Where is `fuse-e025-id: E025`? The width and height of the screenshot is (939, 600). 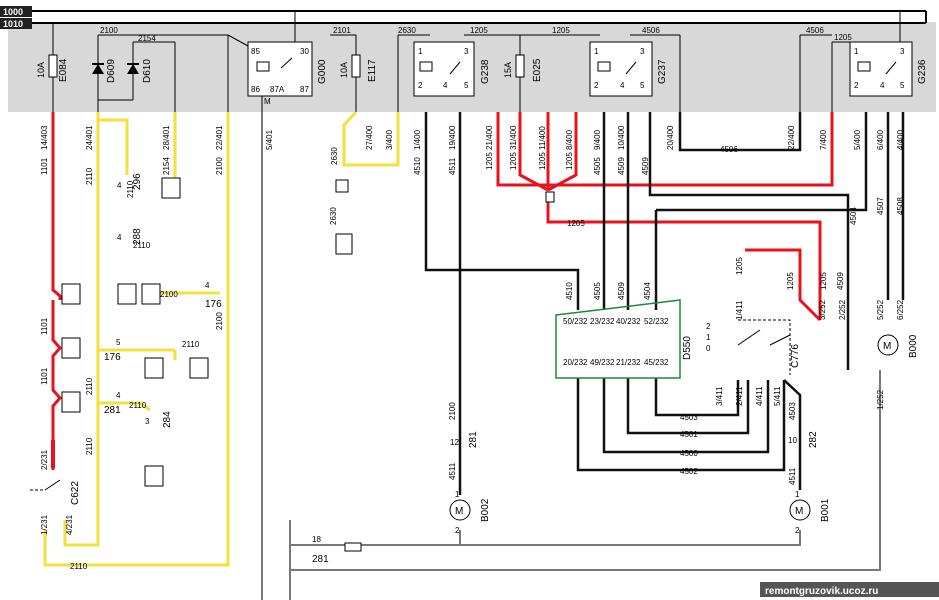
fuse-e025-id: E025 is located at coordinates (537, 70).